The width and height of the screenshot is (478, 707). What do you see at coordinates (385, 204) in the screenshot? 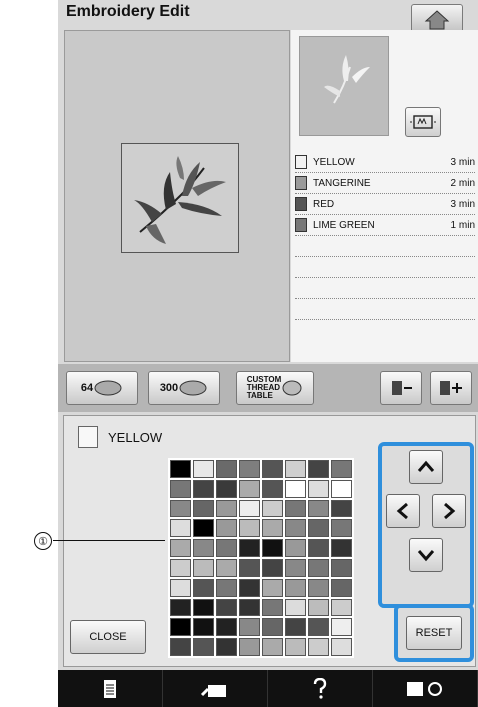
I see `thread-row: RED 3 min` at bounding box center [385, 204].